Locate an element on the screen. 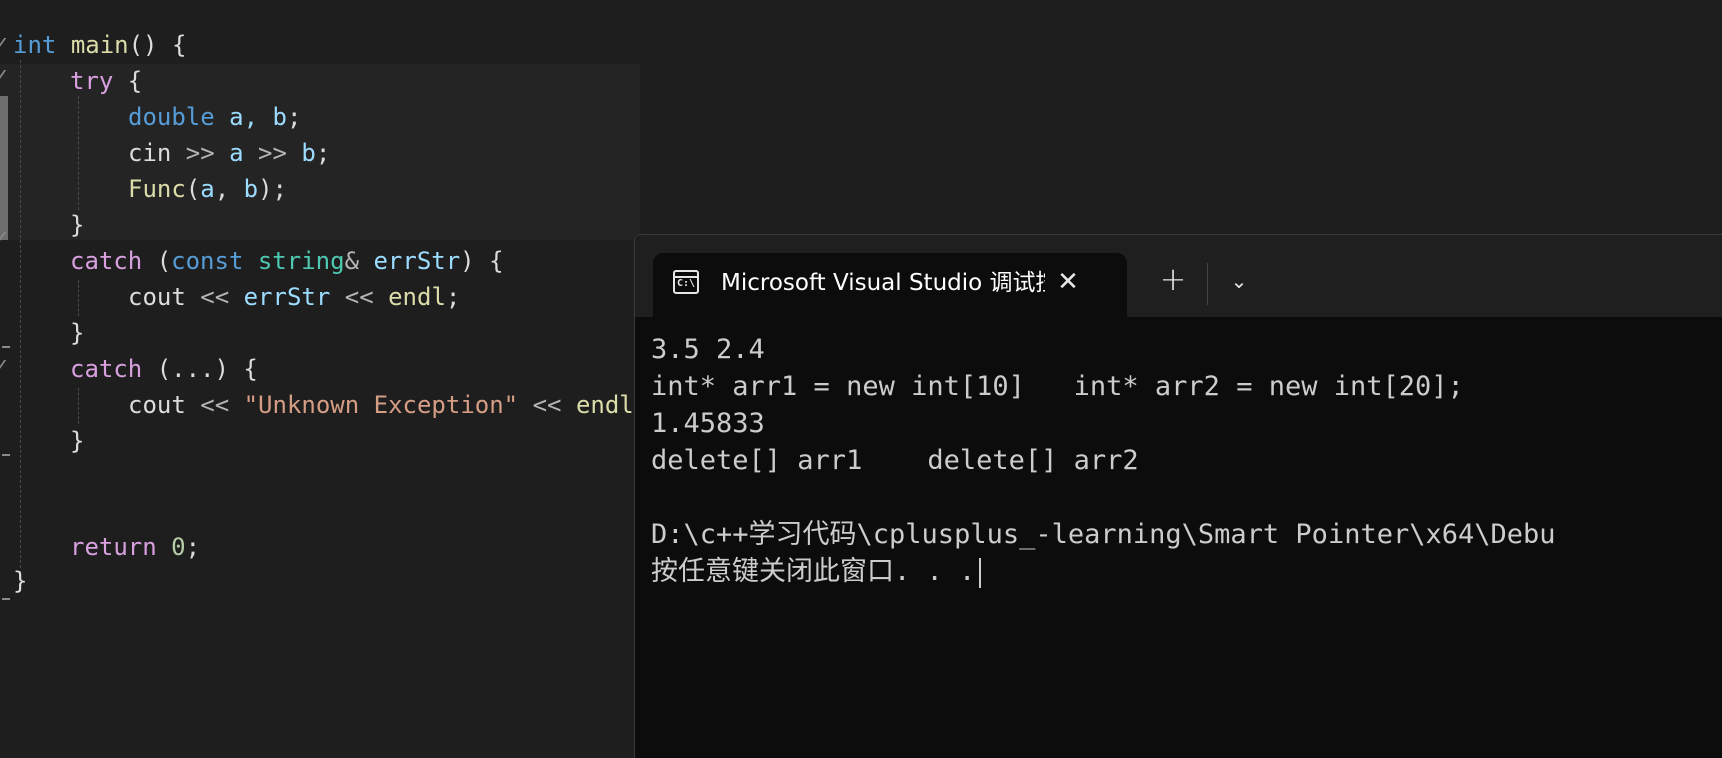  text-cursor is located at coordinates (980, 572).